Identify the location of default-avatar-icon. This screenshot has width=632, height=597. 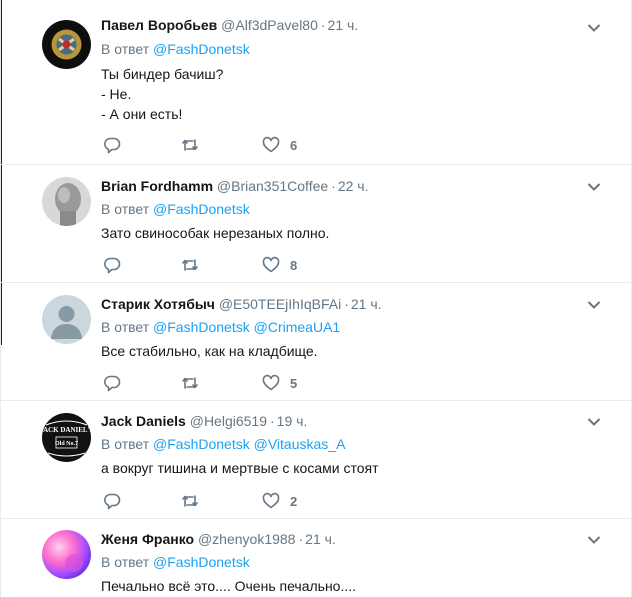
(66, 319).